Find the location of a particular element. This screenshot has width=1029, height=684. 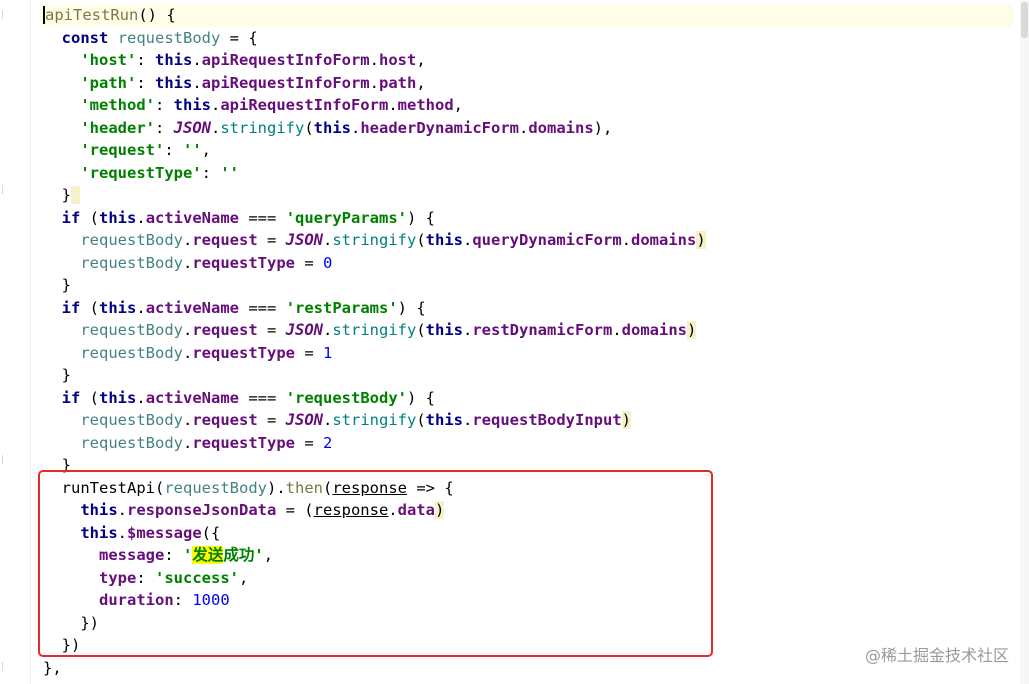

code-line: if (this.activeName === 'restParams') { is located at coordinates (528, 308).